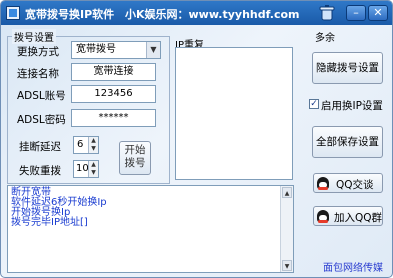 The width and height of the screenshot is (393, 278). What do you see at coordinates (347, 68) in the screenshot?
I see `hide-dial-settings-button: 隐藏拨号设置` at bounding box center [347, 68].